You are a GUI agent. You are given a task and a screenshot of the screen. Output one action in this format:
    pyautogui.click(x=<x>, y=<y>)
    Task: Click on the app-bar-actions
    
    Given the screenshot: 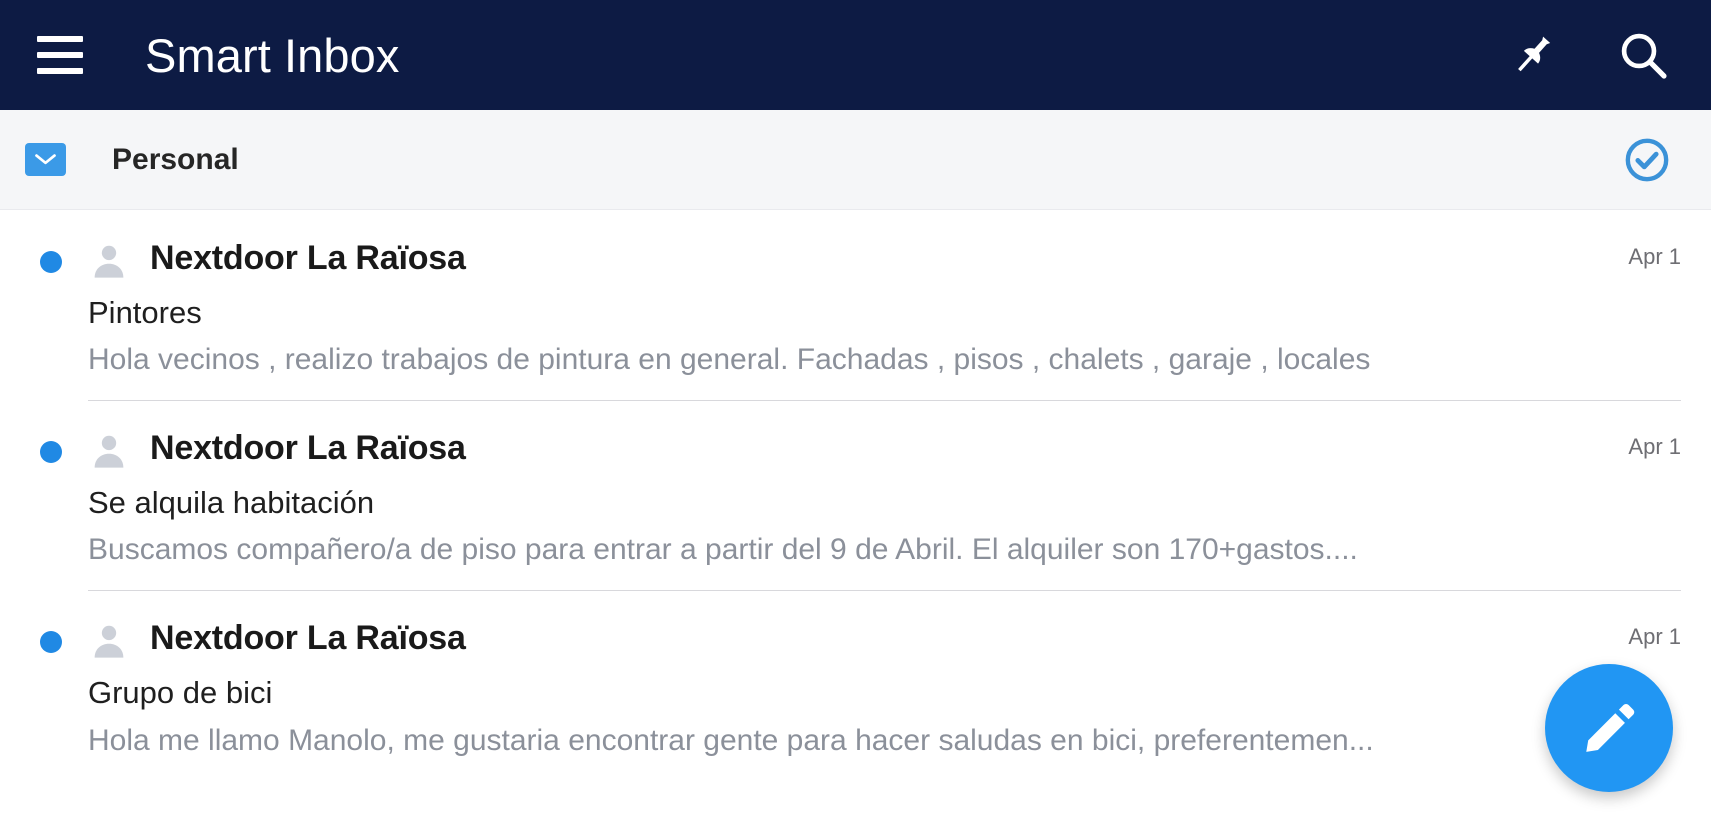 What is the action you would take?
    pyautogui.click(x=1588, y=55)
    